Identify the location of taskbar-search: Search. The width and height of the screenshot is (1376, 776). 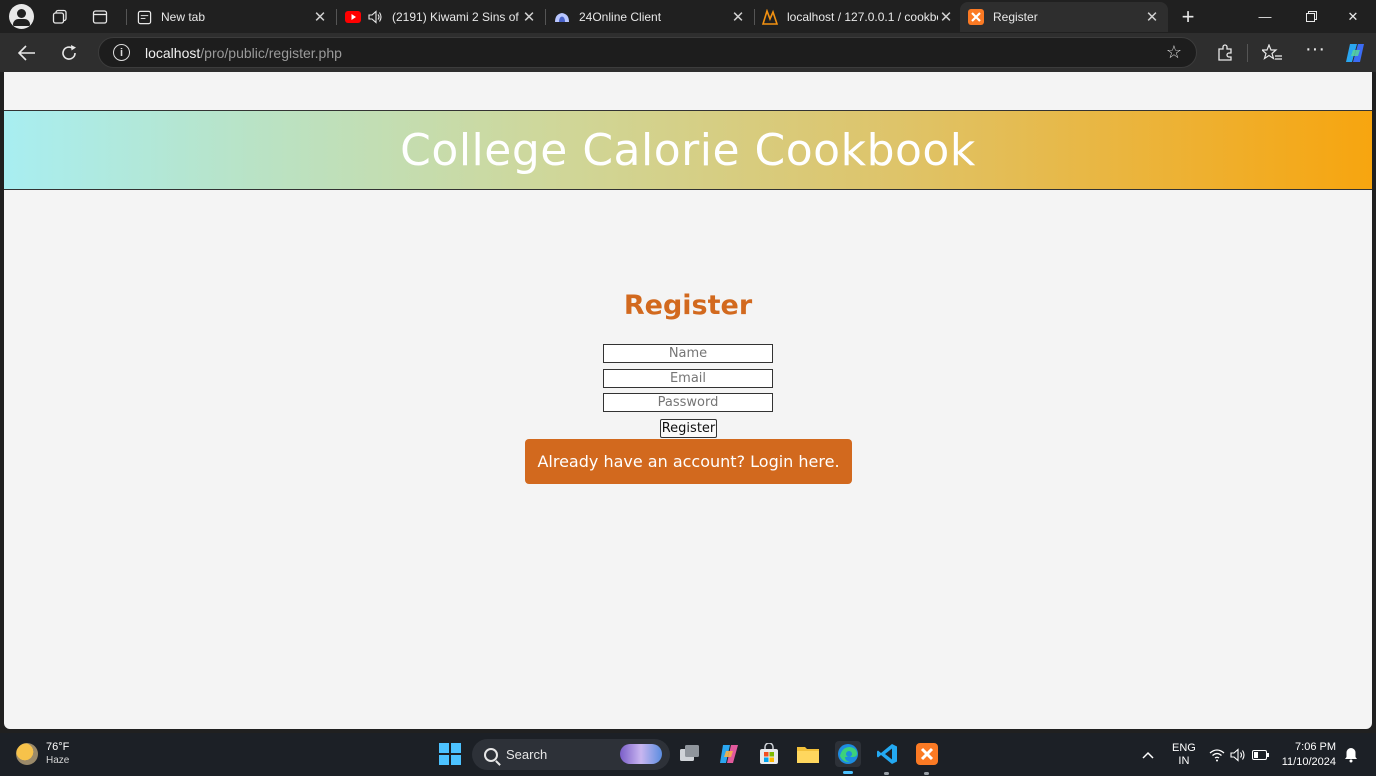
(571, 754).